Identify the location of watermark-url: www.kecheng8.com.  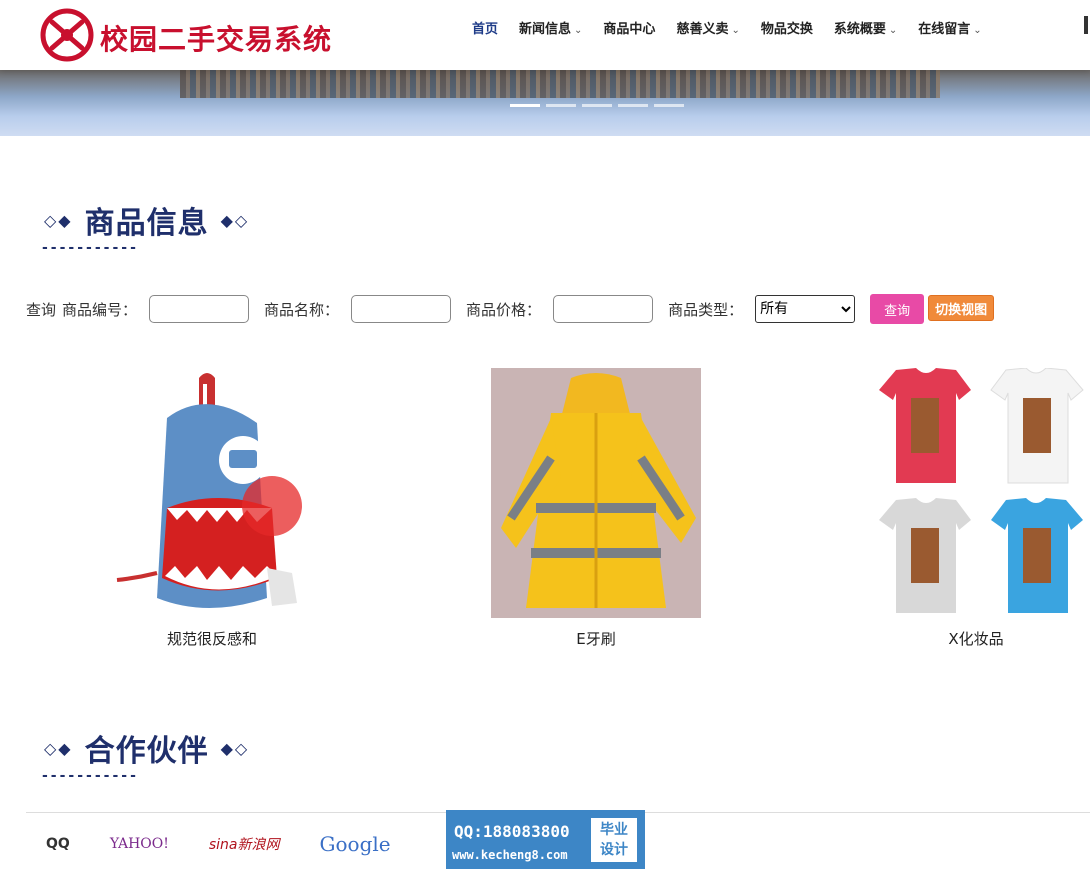
(510, 855).